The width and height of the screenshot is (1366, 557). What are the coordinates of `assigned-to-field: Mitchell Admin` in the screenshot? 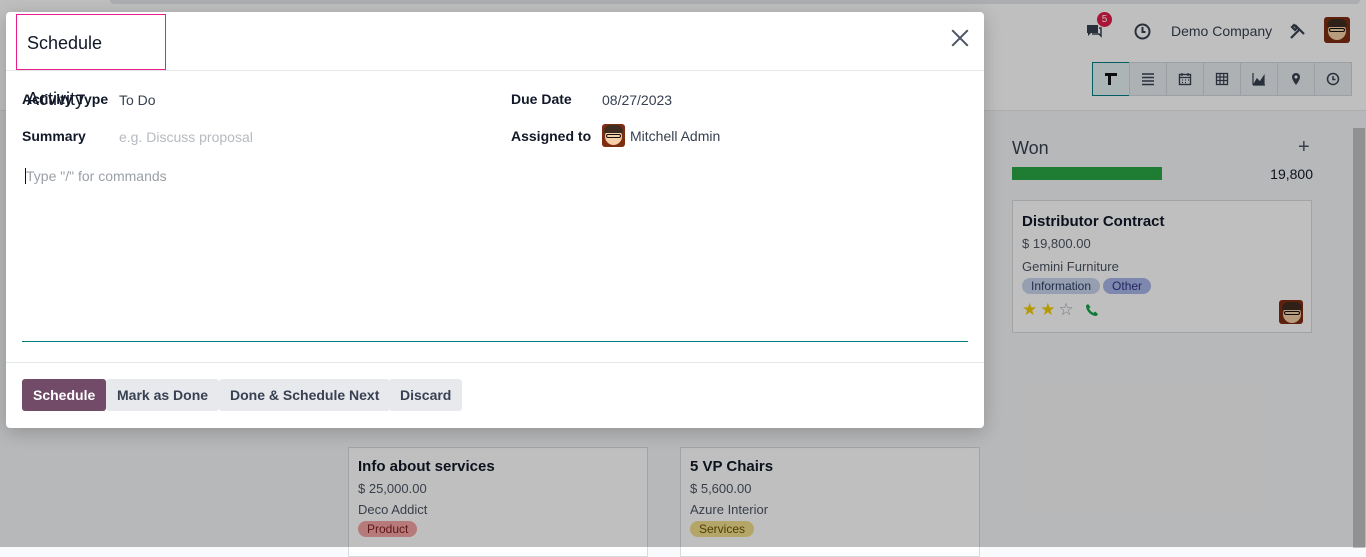 It's located at (661, 135).